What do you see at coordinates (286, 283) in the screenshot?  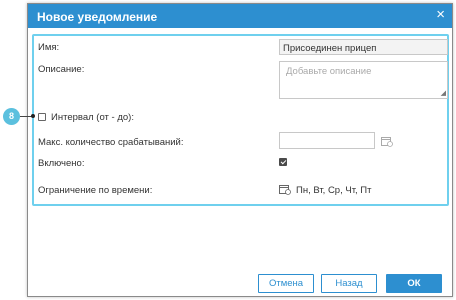 I see `cancel-button: Отмена` at bounding box center [286, 283].